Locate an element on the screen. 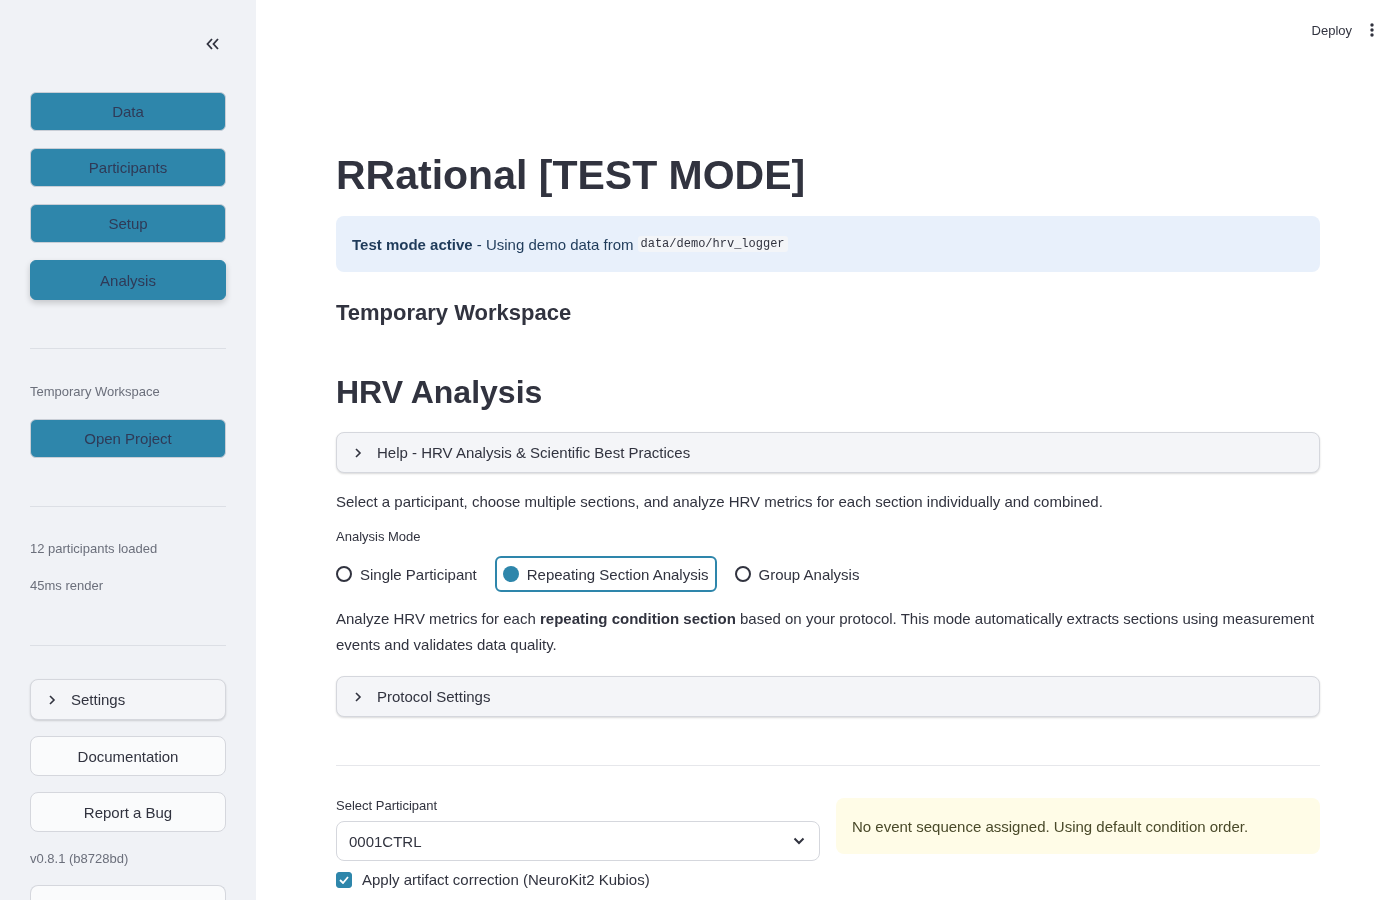  deploy-button: Deploy is located at coordinates (1331, 30).